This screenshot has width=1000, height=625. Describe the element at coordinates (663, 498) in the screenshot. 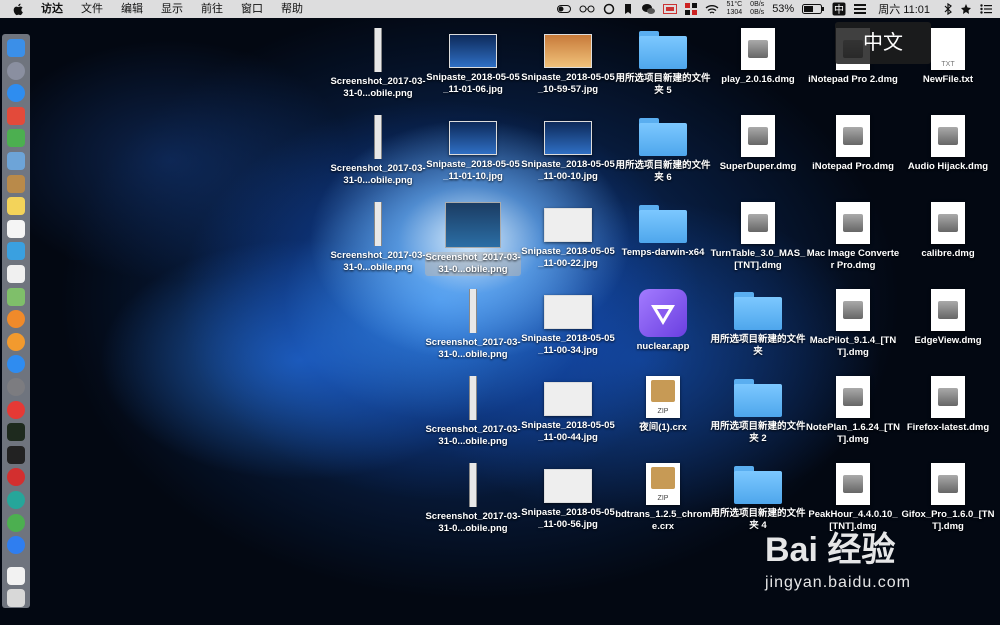

I see `desktop-file-item: ZIP bdtrans_1.2.5_chrome.crx` at that location.